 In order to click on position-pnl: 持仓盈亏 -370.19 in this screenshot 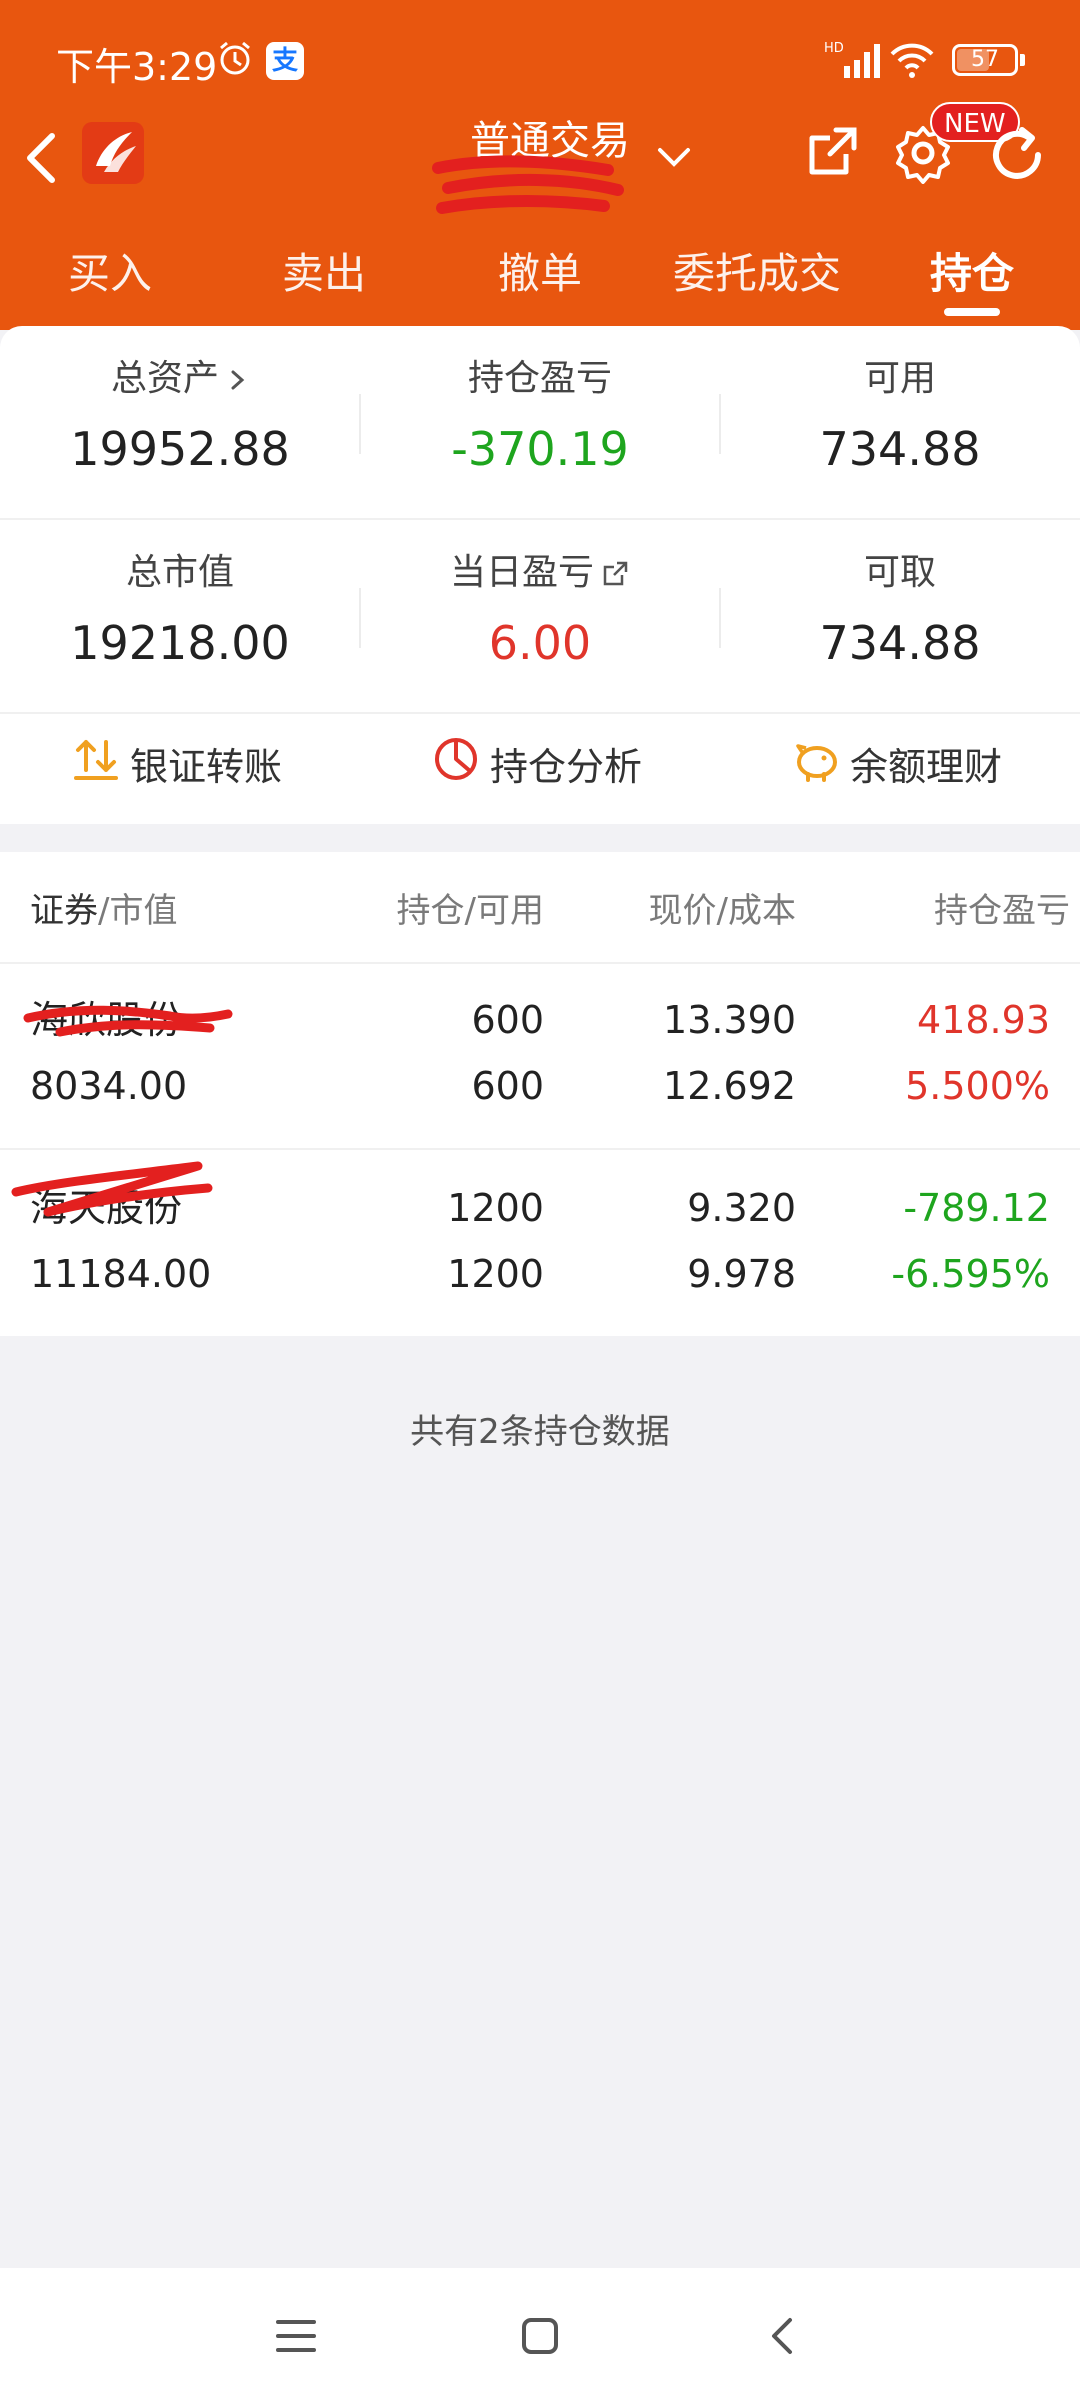, I will do `click(540, 418)`.